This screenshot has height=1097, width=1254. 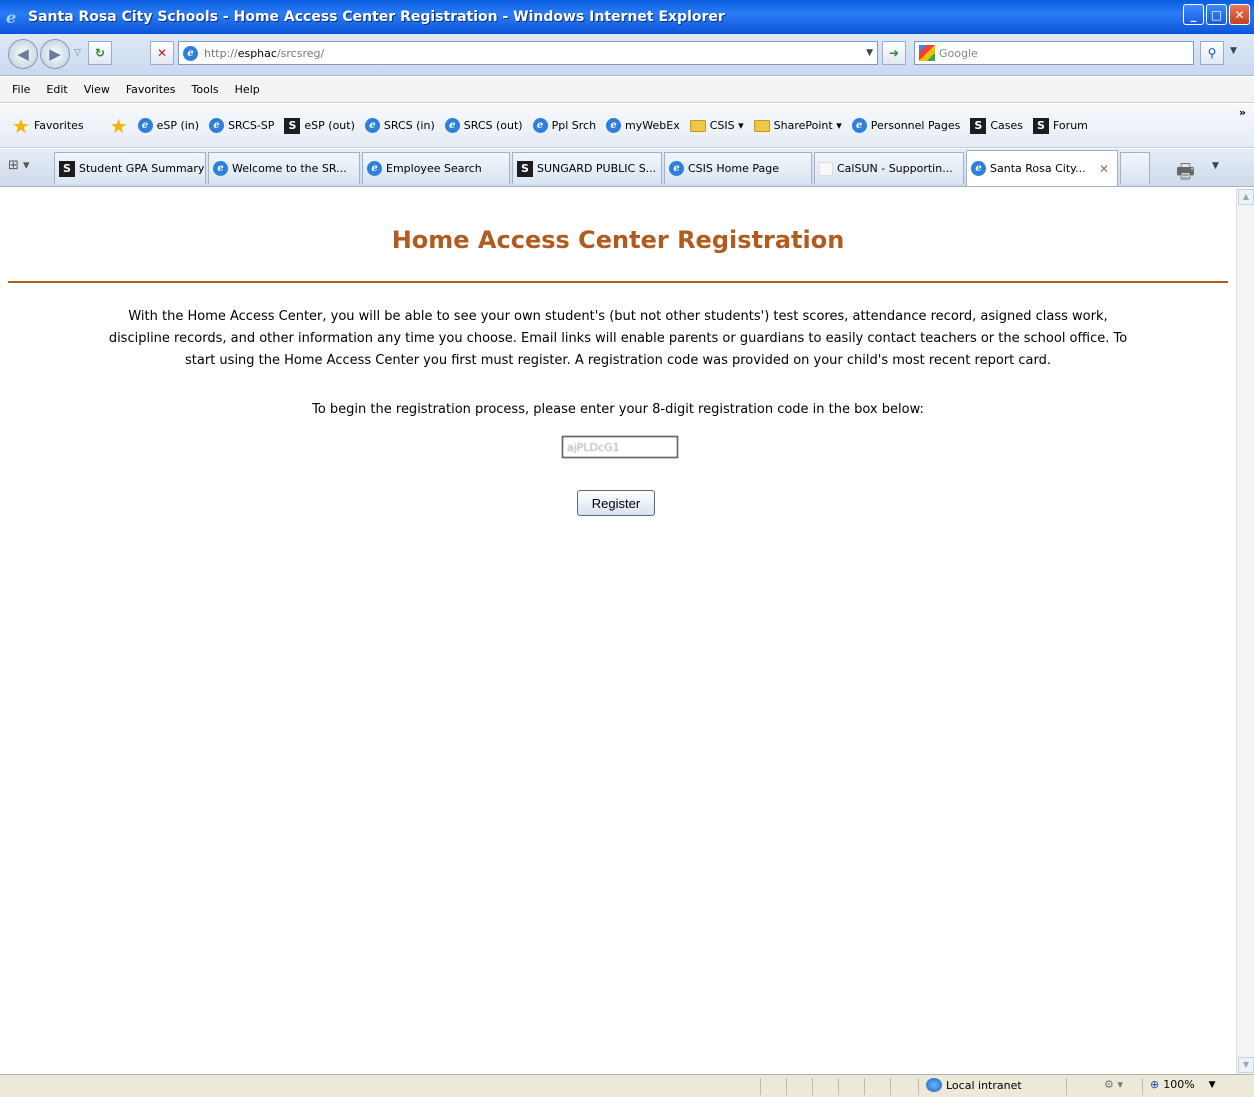 What do you see at coordinates (1104, 169) in the screenshot?
I see `tab-close-icon: ✕` at bounding box center [1104, 169].